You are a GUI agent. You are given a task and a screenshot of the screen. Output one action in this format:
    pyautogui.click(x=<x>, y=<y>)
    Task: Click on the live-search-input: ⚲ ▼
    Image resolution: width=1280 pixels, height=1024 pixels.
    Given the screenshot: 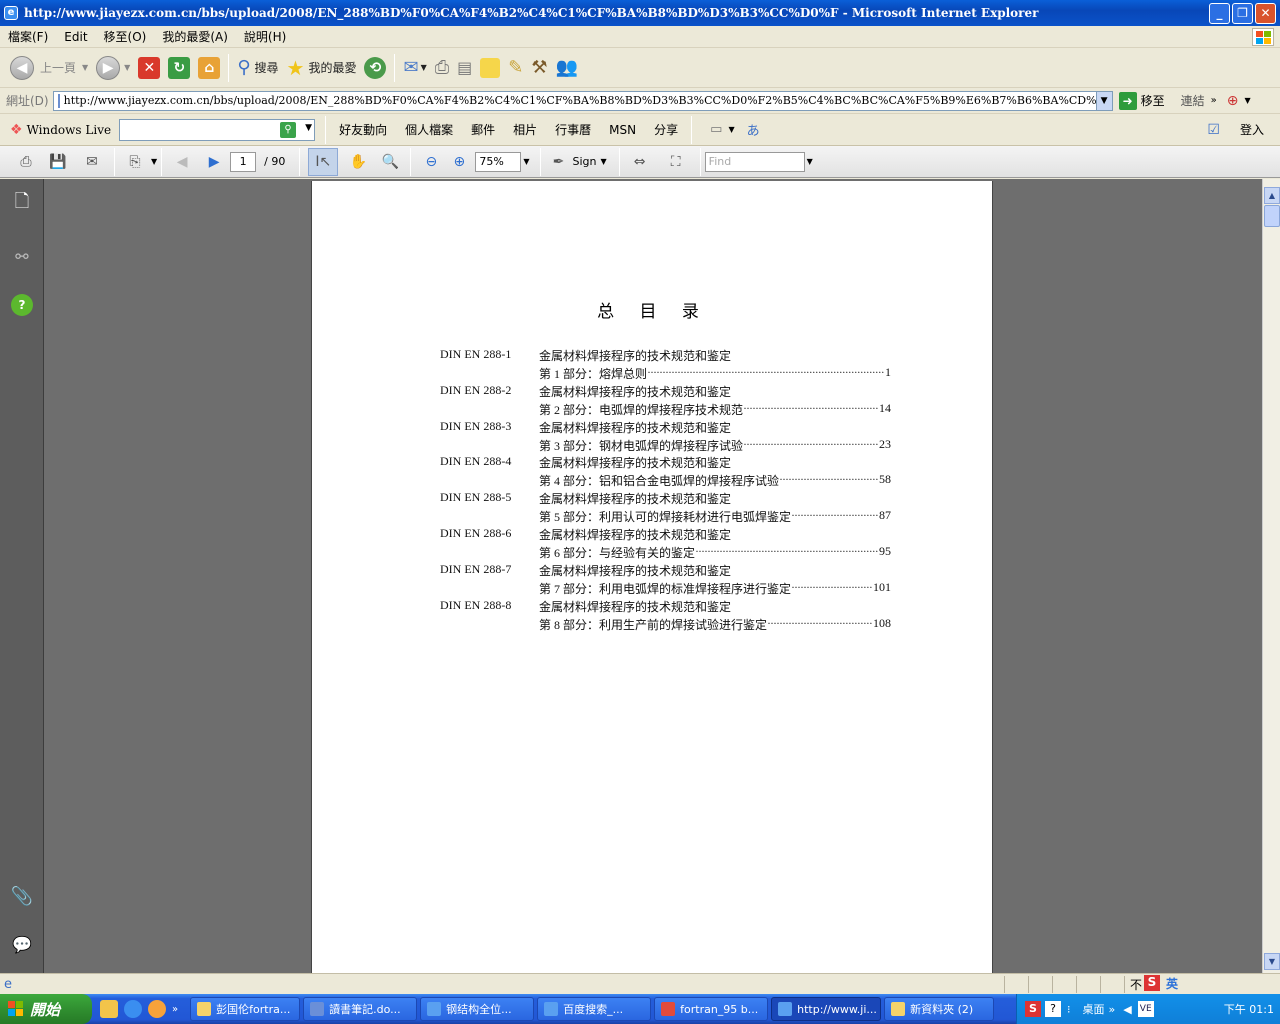 What is the action you would take?
    pyautogui.click(x=217, y=129)
    